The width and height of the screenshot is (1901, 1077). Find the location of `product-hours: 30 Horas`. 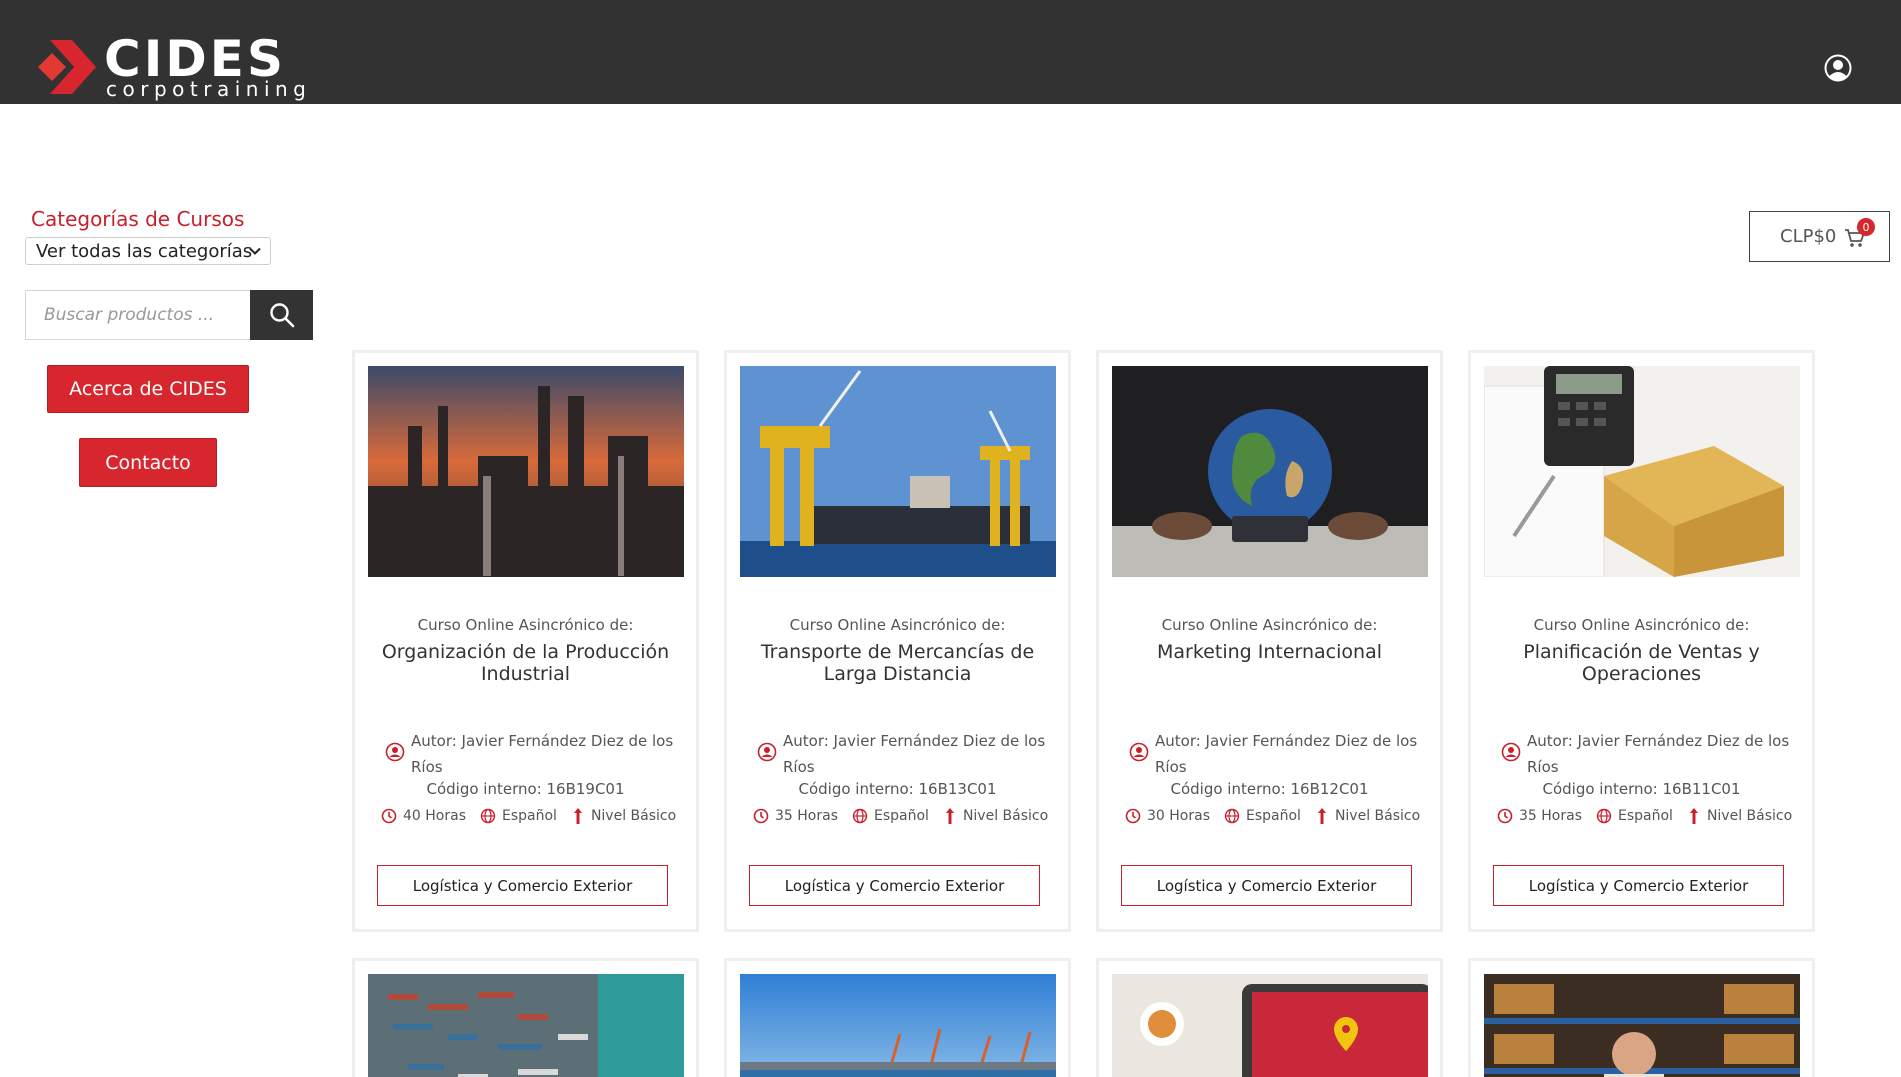

product-hours: 30 Horas is located at coordinates (1178, 816).